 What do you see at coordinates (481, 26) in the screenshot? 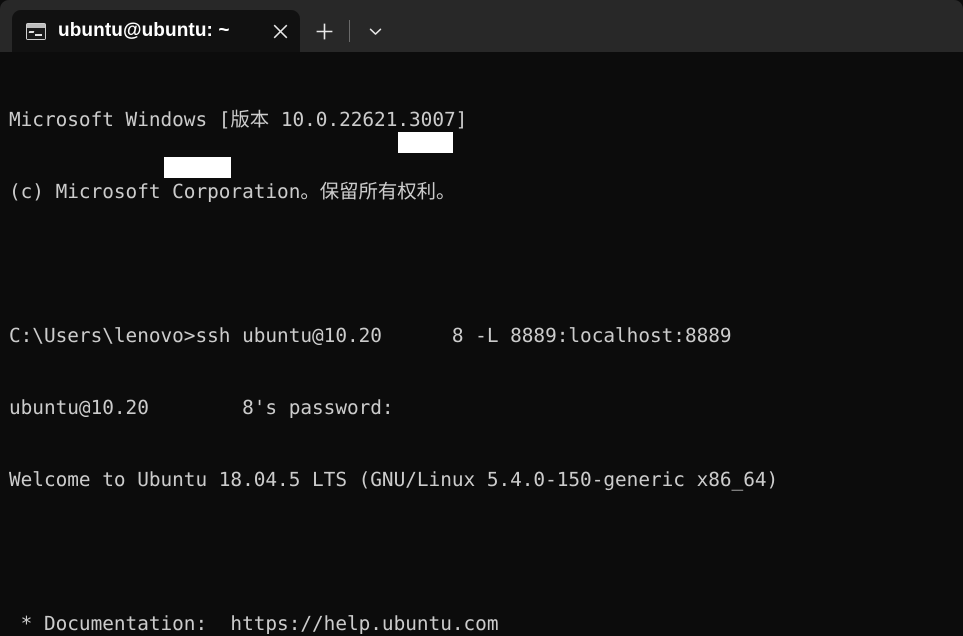
I see `title-bar: ubuntu@ubuntu: ~` at bounding box center [481, 26].